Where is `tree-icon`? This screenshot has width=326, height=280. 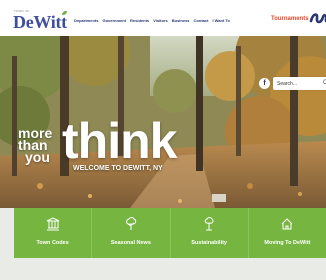 tree-icon is located at coordinates (131, 223).